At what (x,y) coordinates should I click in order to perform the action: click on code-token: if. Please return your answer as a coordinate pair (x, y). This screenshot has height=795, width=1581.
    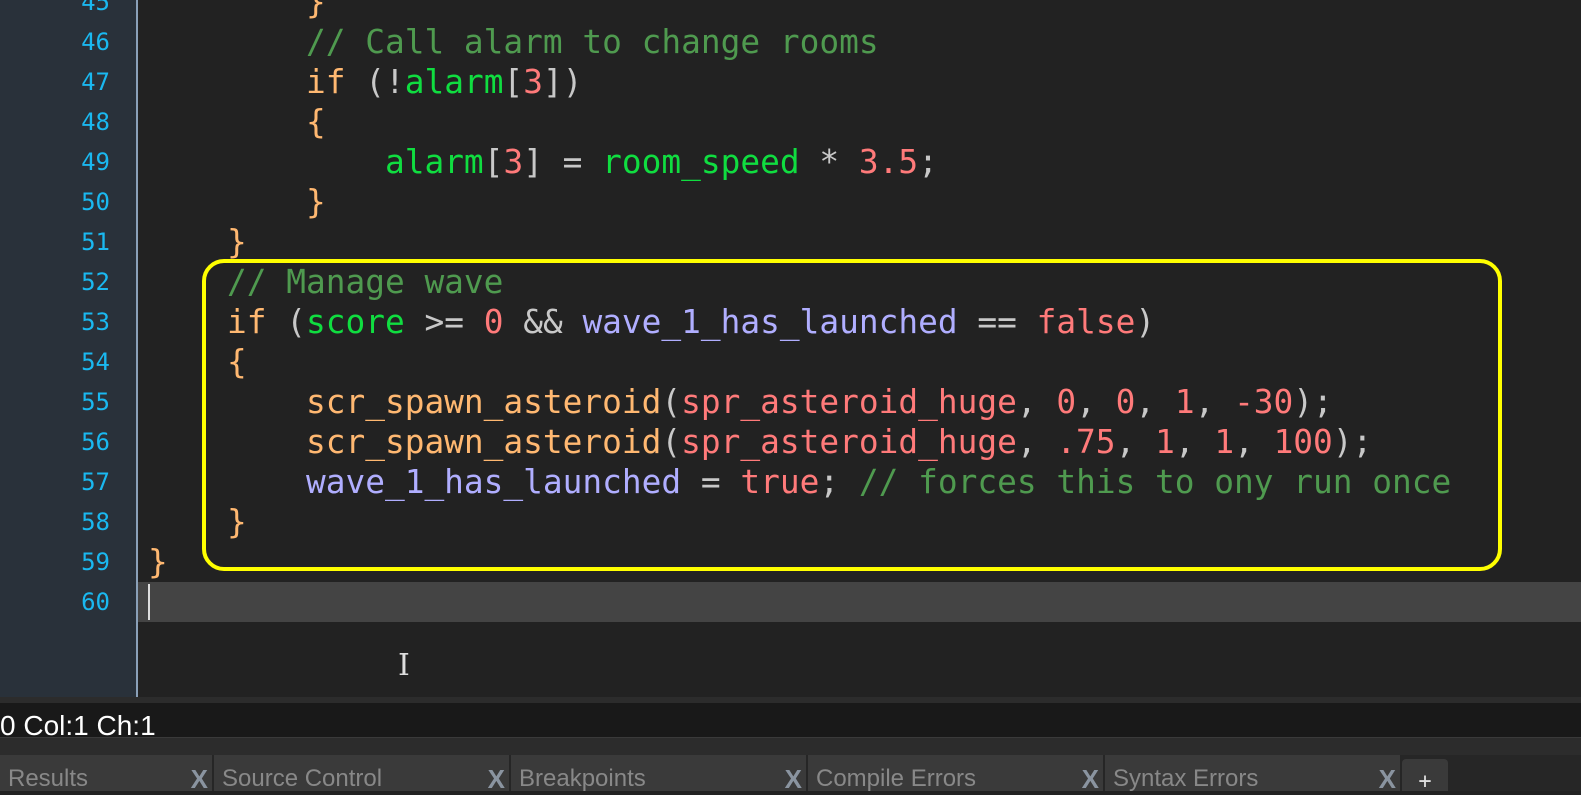
    Looking at the image, I should click on (325, 82).